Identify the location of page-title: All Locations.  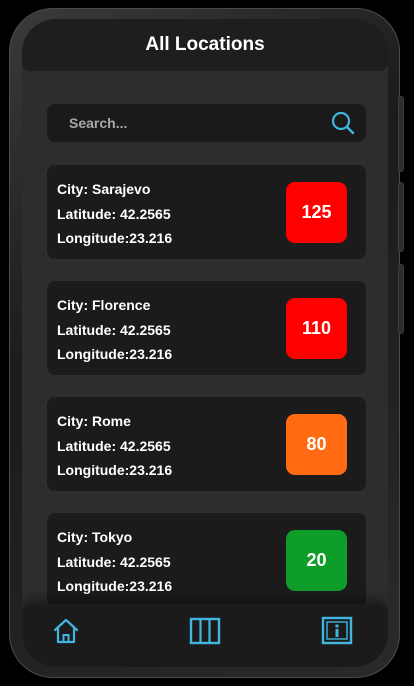
(205, 44).